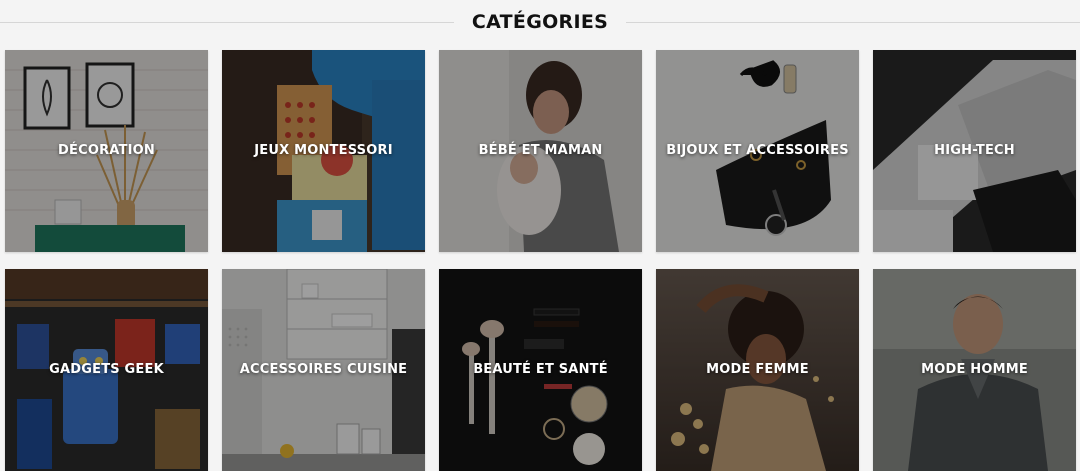  I want to click on category-tile-mode-homme: MODE HOMME, so click(974, 370).